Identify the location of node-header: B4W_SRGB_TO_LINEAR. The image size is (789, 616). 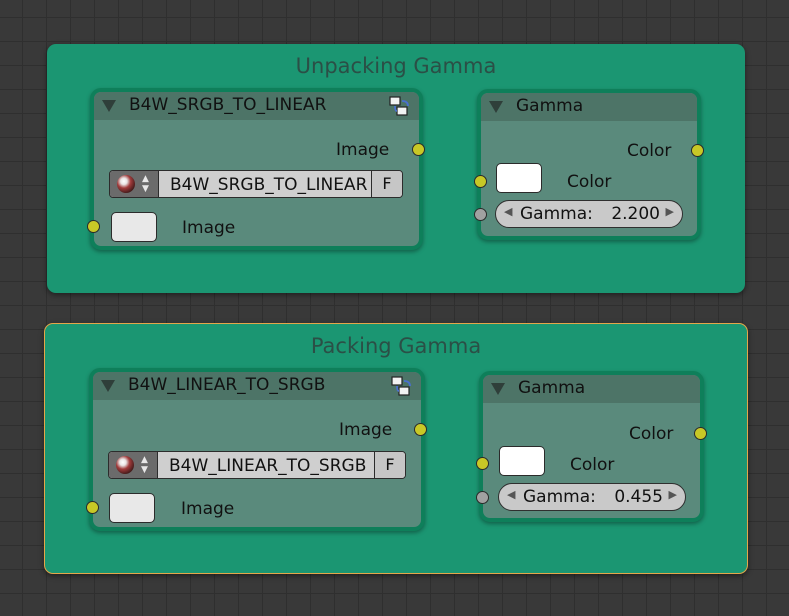
(256, 106).